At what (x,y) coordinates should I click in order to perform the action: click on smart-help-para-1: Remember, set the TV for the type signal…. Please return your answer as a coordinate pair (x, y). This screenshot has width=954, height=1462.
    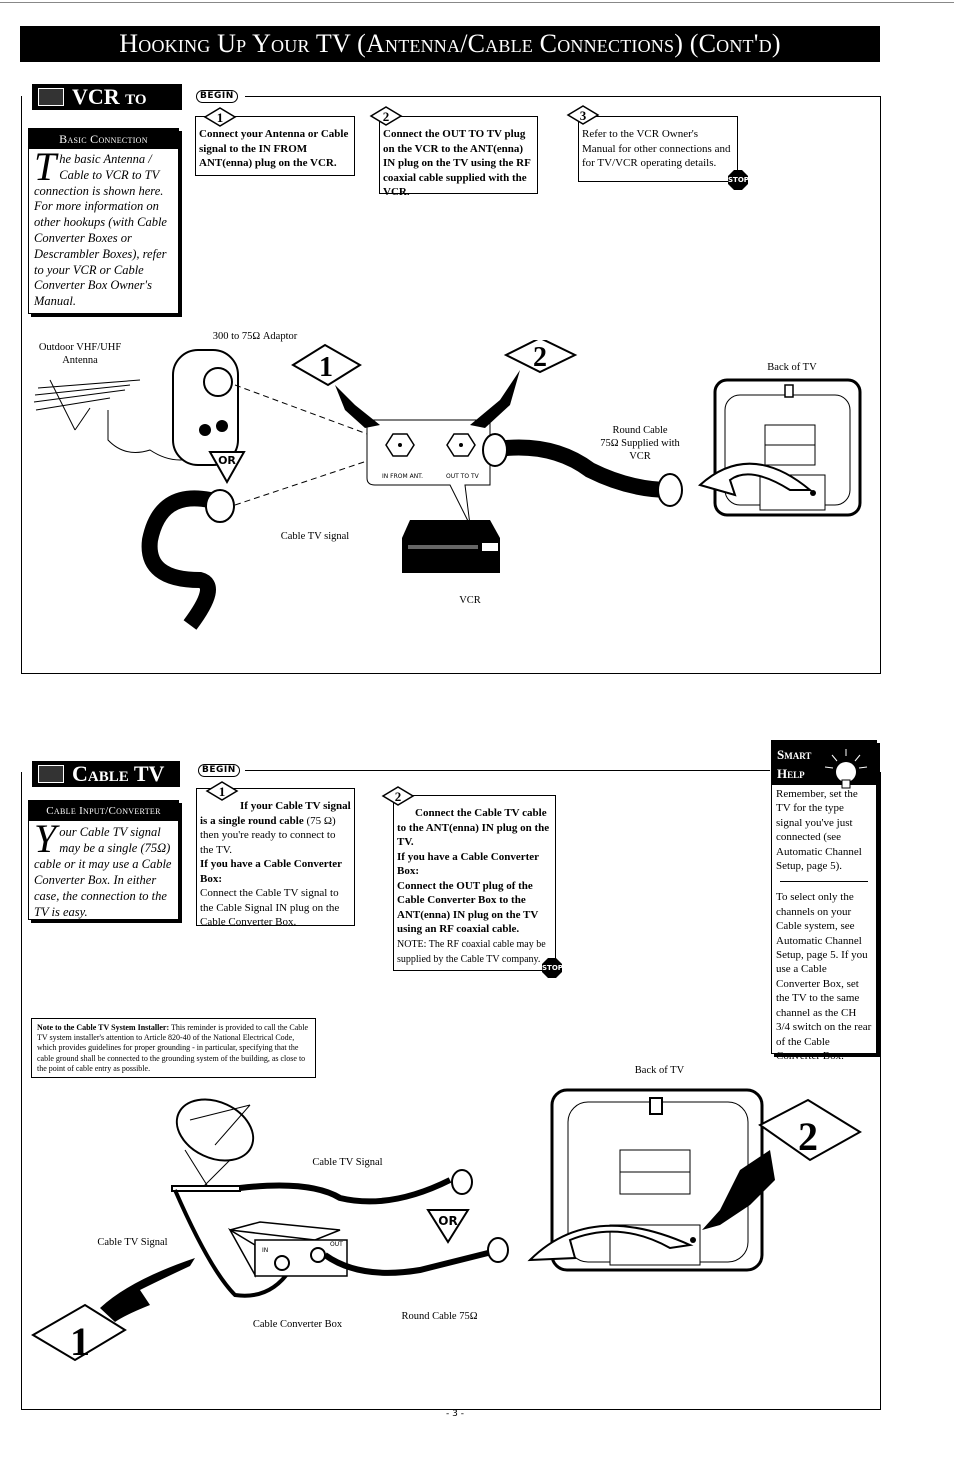
    Looking at the image, I should click on (819, 830).